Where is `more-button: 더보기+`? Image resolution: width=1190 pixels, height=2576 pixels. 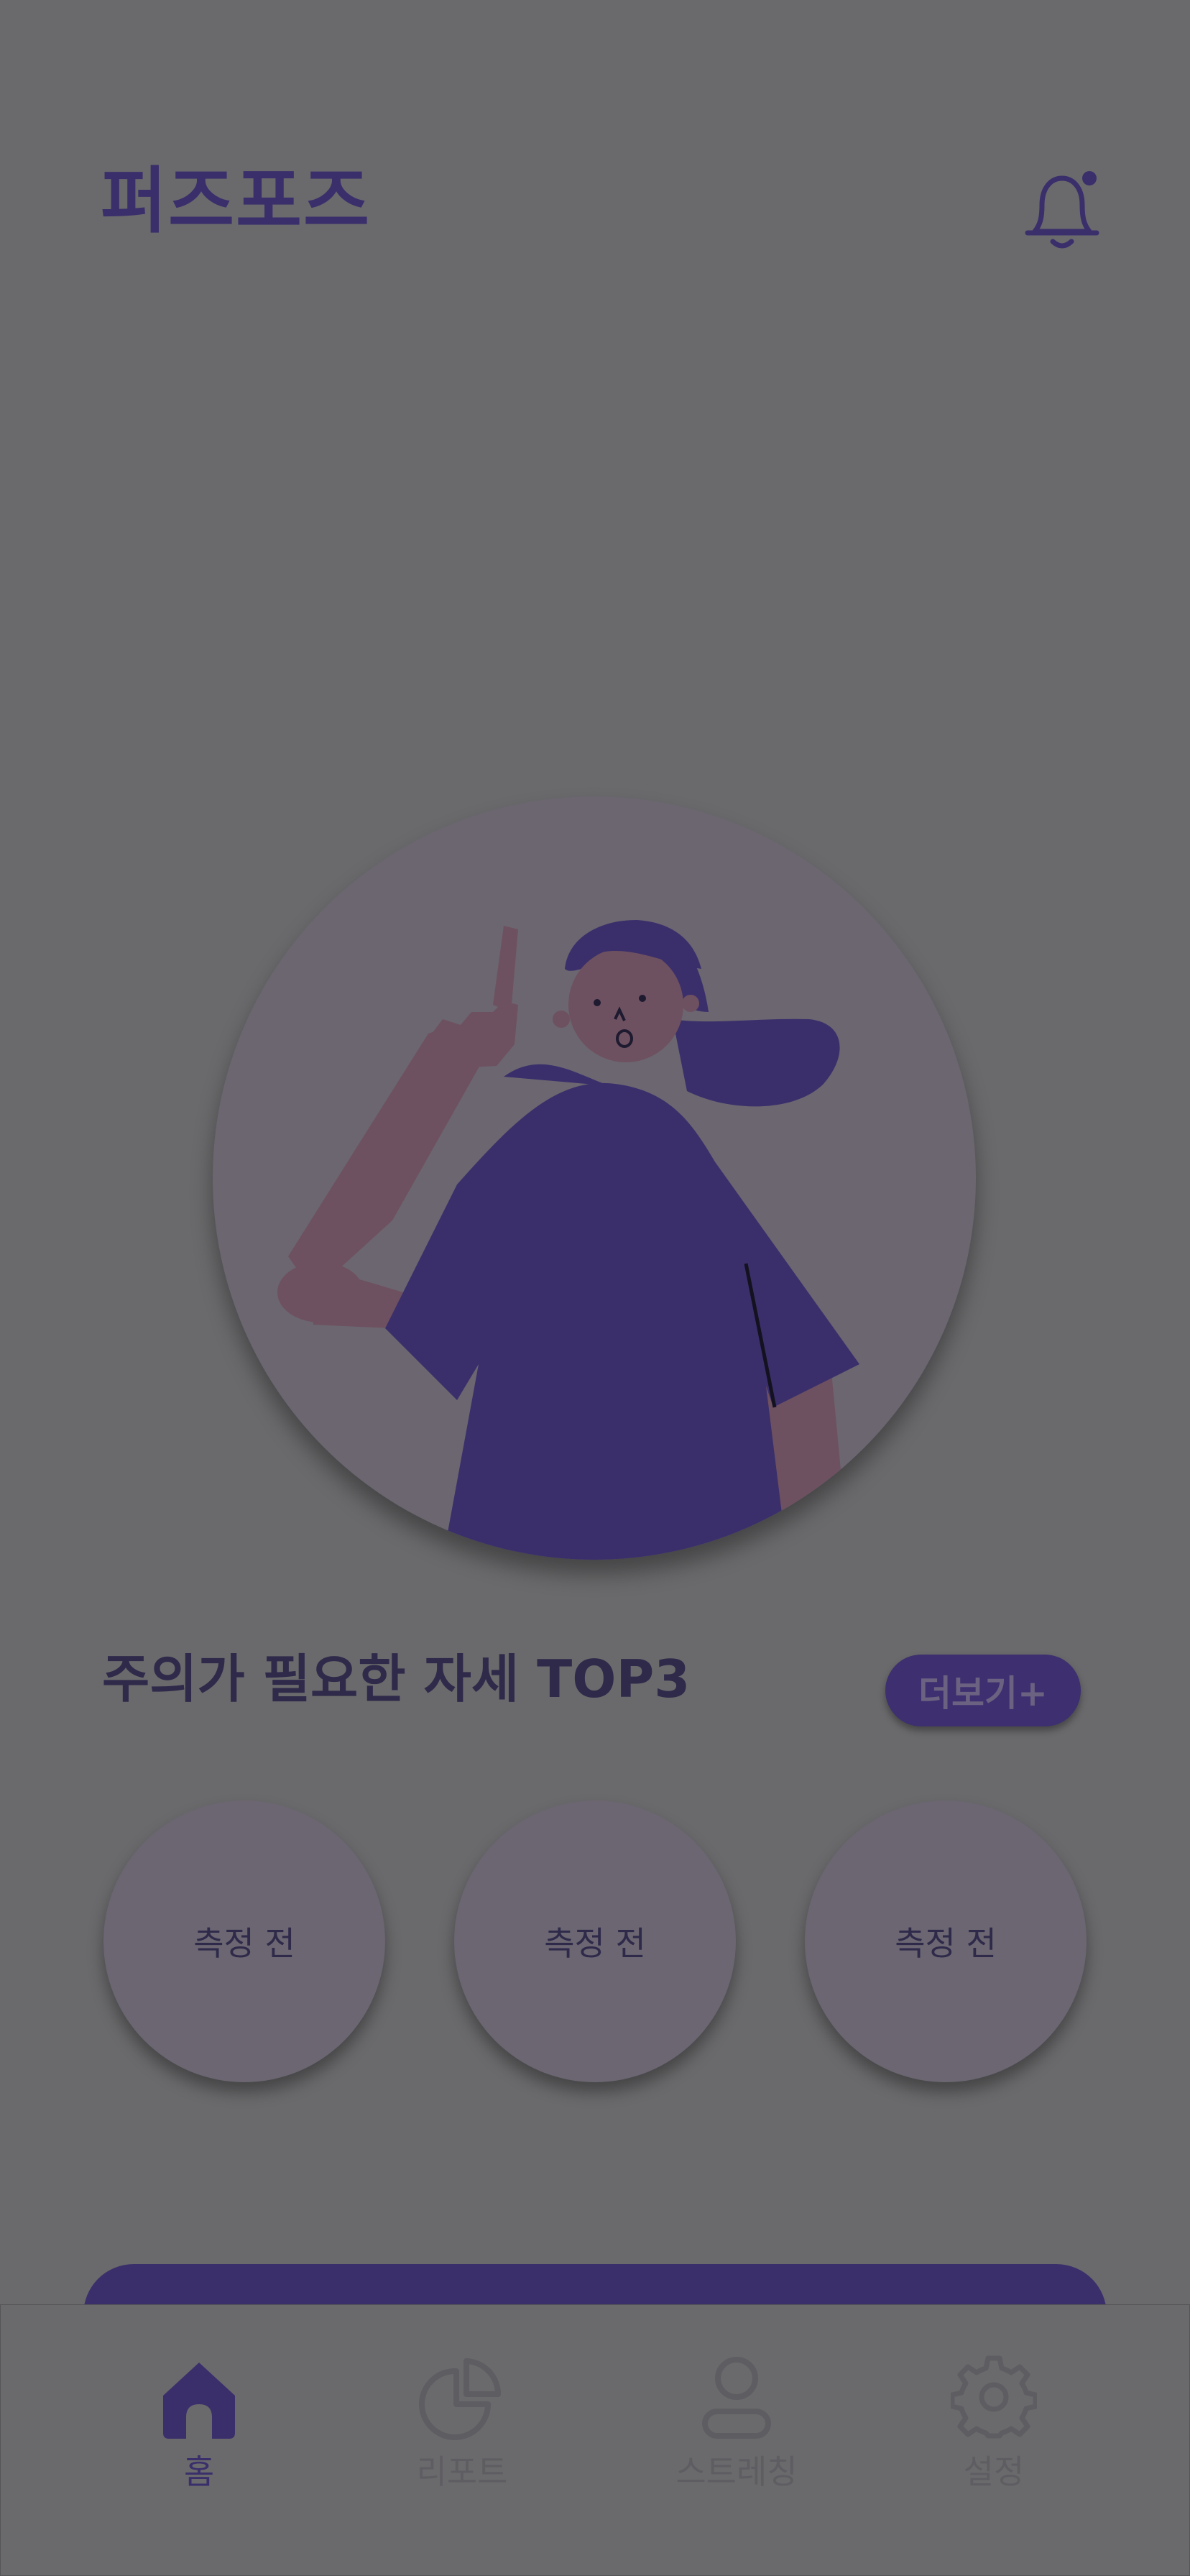
more-button: 더보기+ is located at coordinates (983, 1690).